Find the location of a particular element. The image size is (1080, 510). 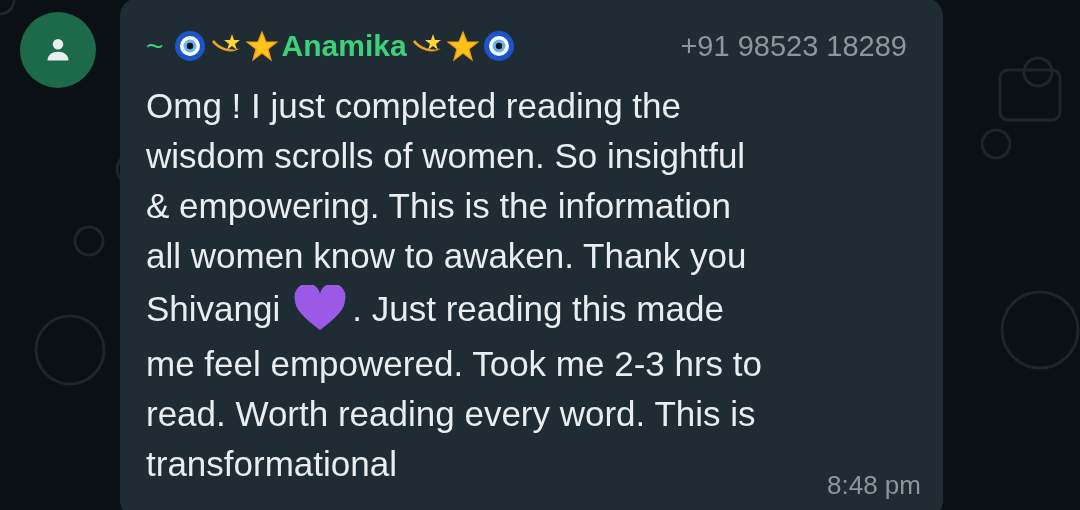

heart-icon is located at coordinates (320, 309).